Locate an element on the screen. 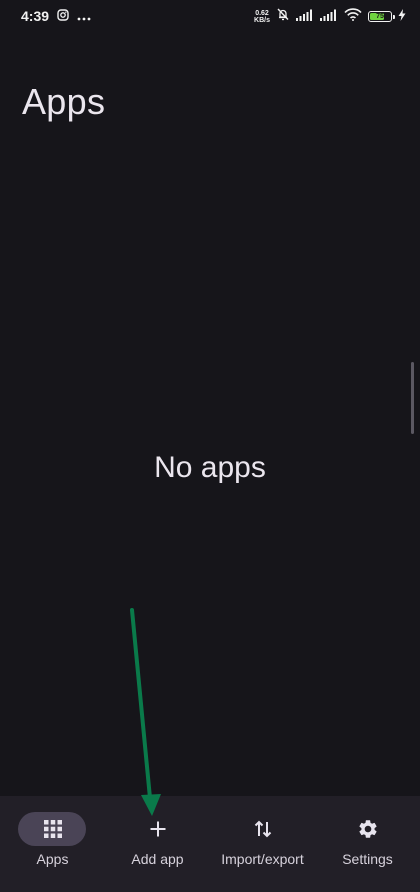 The height and width of the screenshot is (892, 420). swap-vertical-icon is located at coordinates (262, 829).